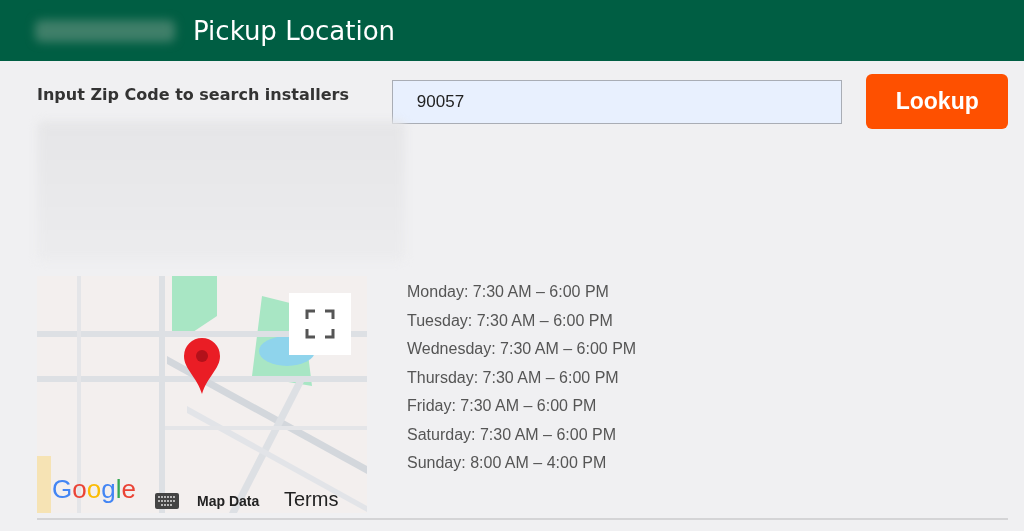 The image size is (1024, 531). What do you see at coordinates (507, 463) in the screenshot?
I see `opening-hours: Sunday: 8:00 AM – 4:00 PM` at bounding box center [507, 463].